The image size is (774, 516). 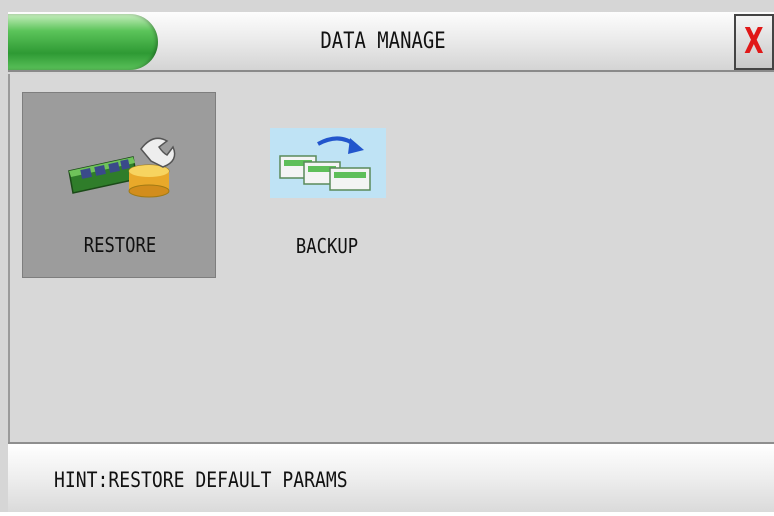 What do you see at coordinates (122, 167) in the screenshot?
I see `restore-icon` at bounding box center [122, 167].